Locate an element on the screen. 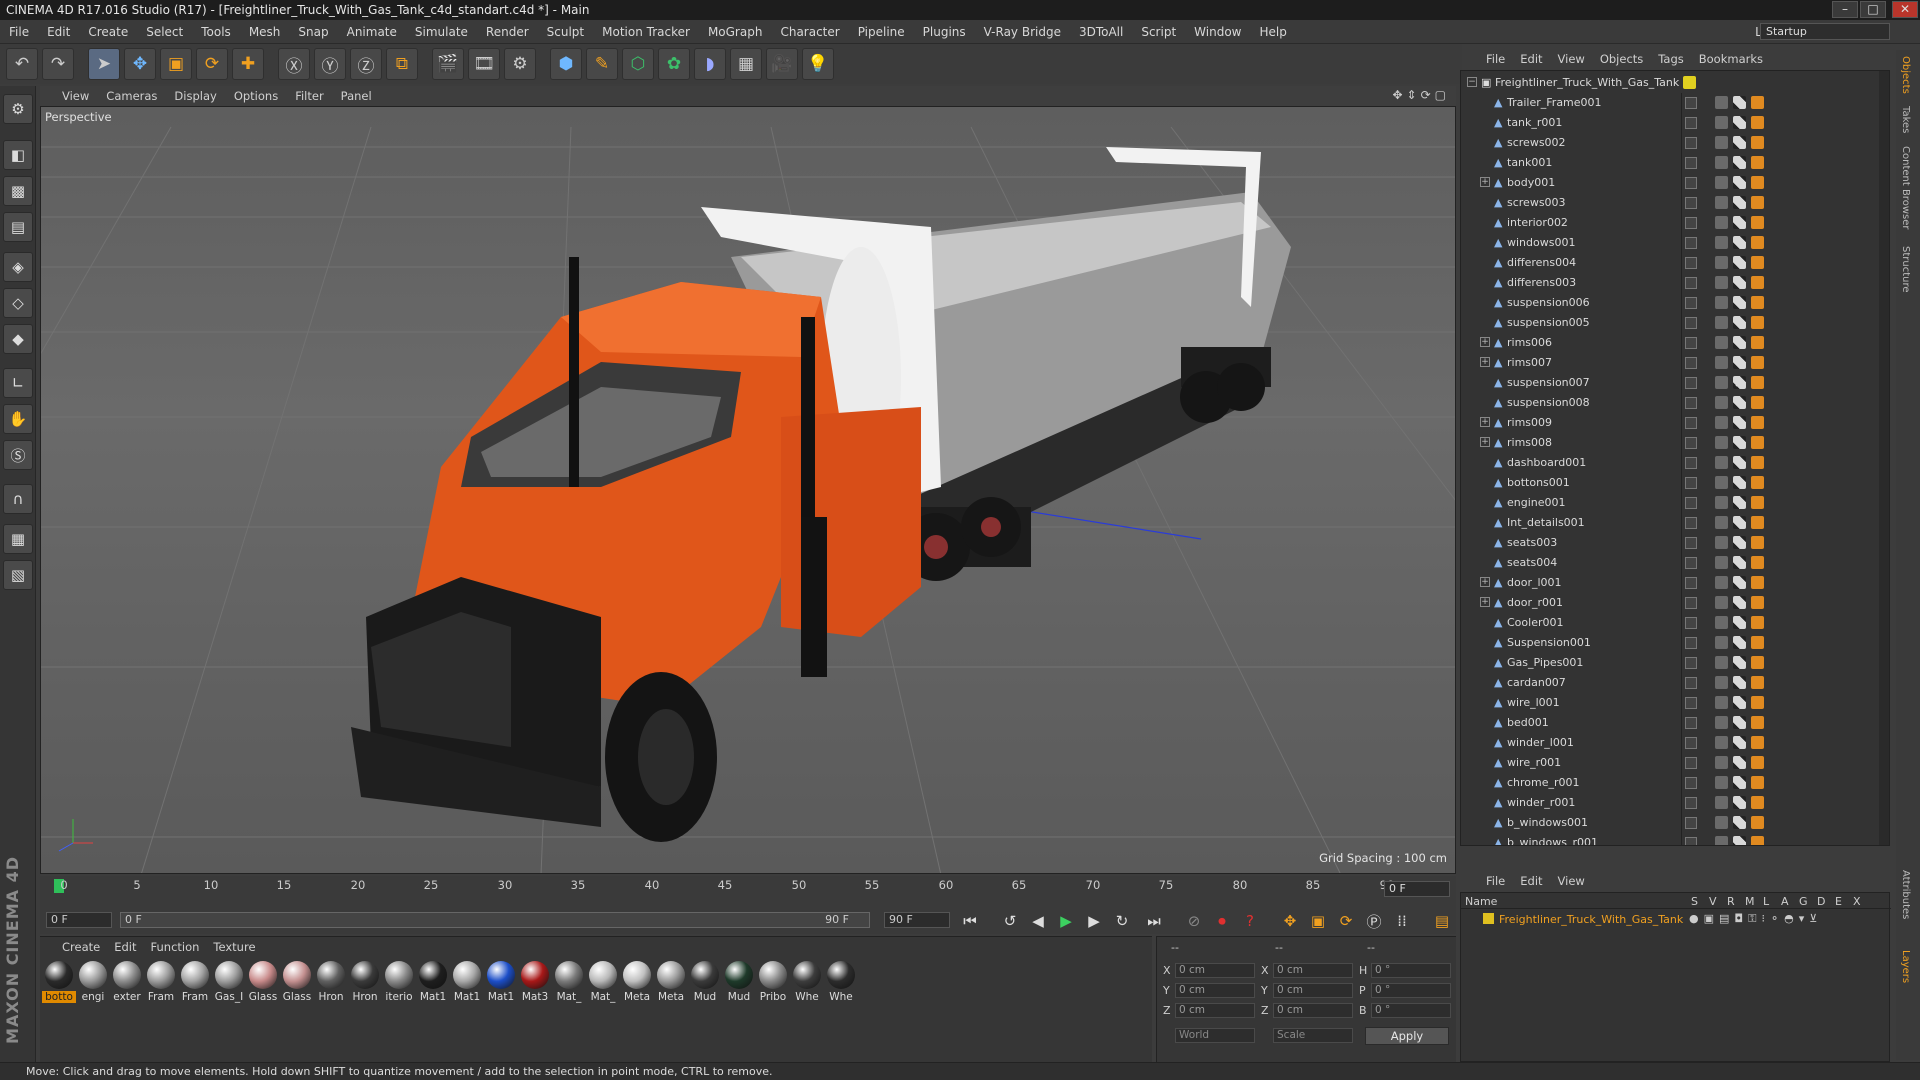 Image resolution: width=1920 pixels, height=1080 pixels. viewport-menu-display: Display is located at coordinates (195, 96).